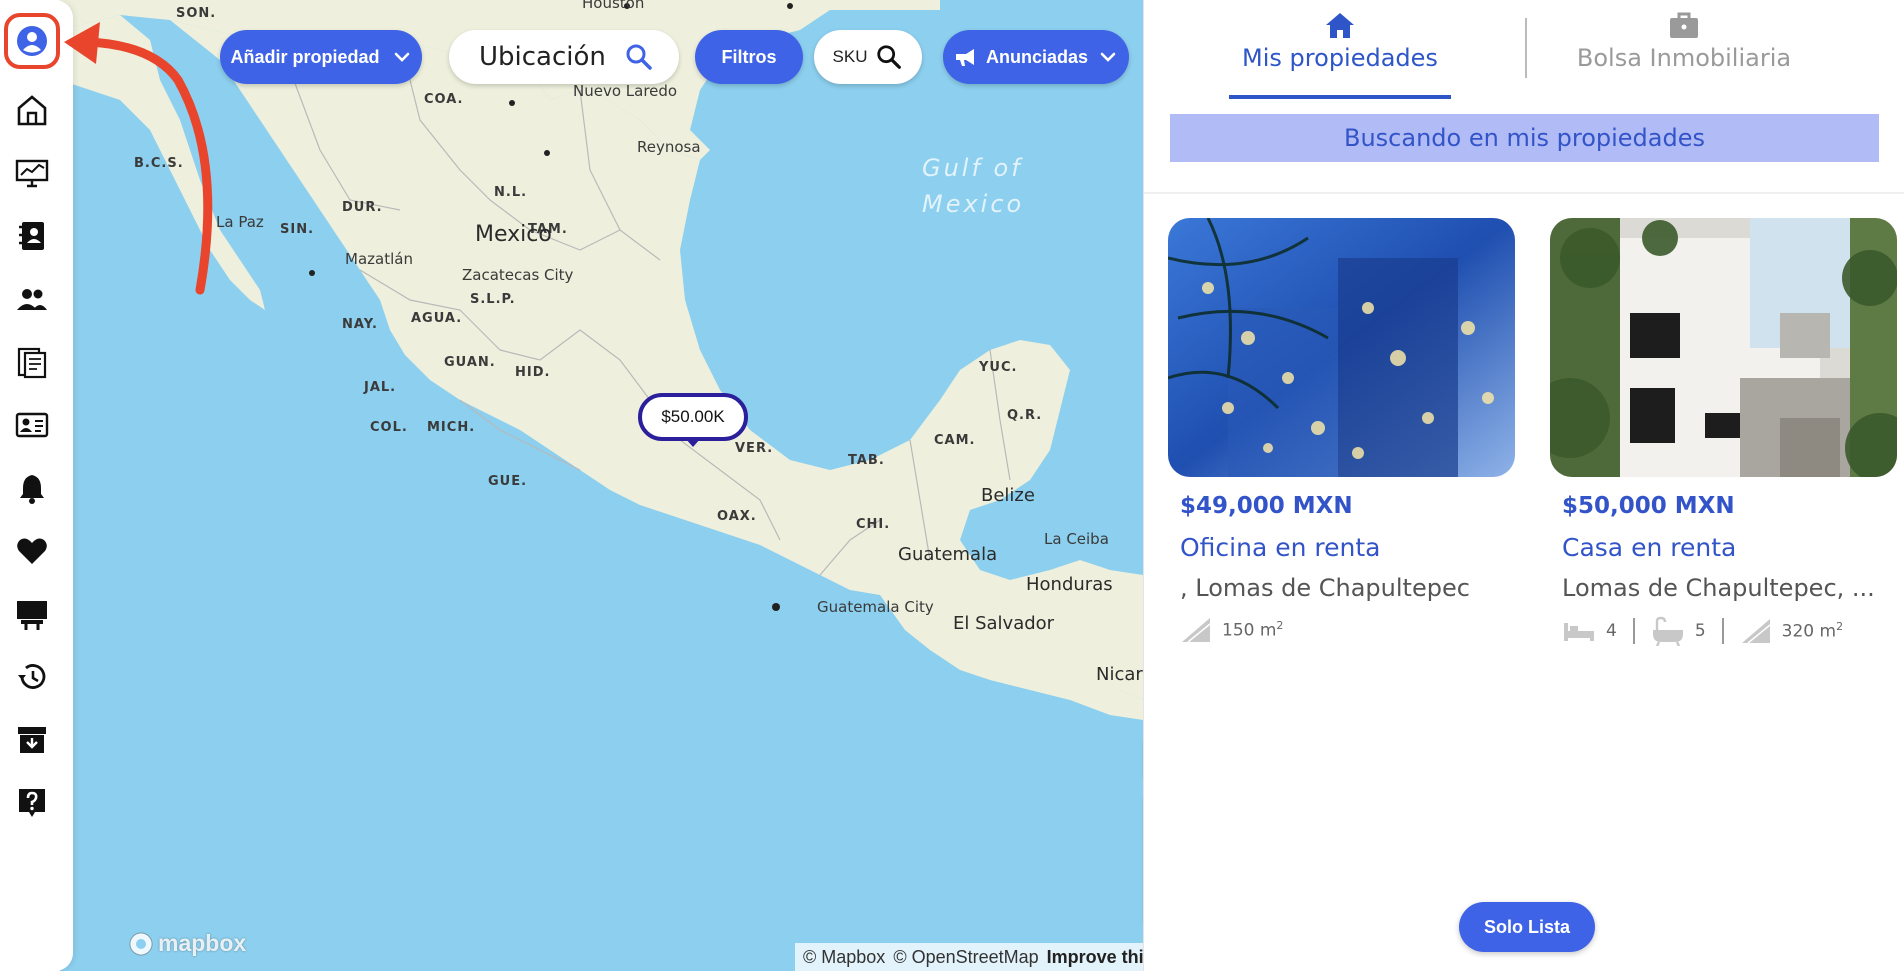 The image size is (1904, 971). I want to click on tab-my-properties-label: Mis propiedades, so click(1340, 58).